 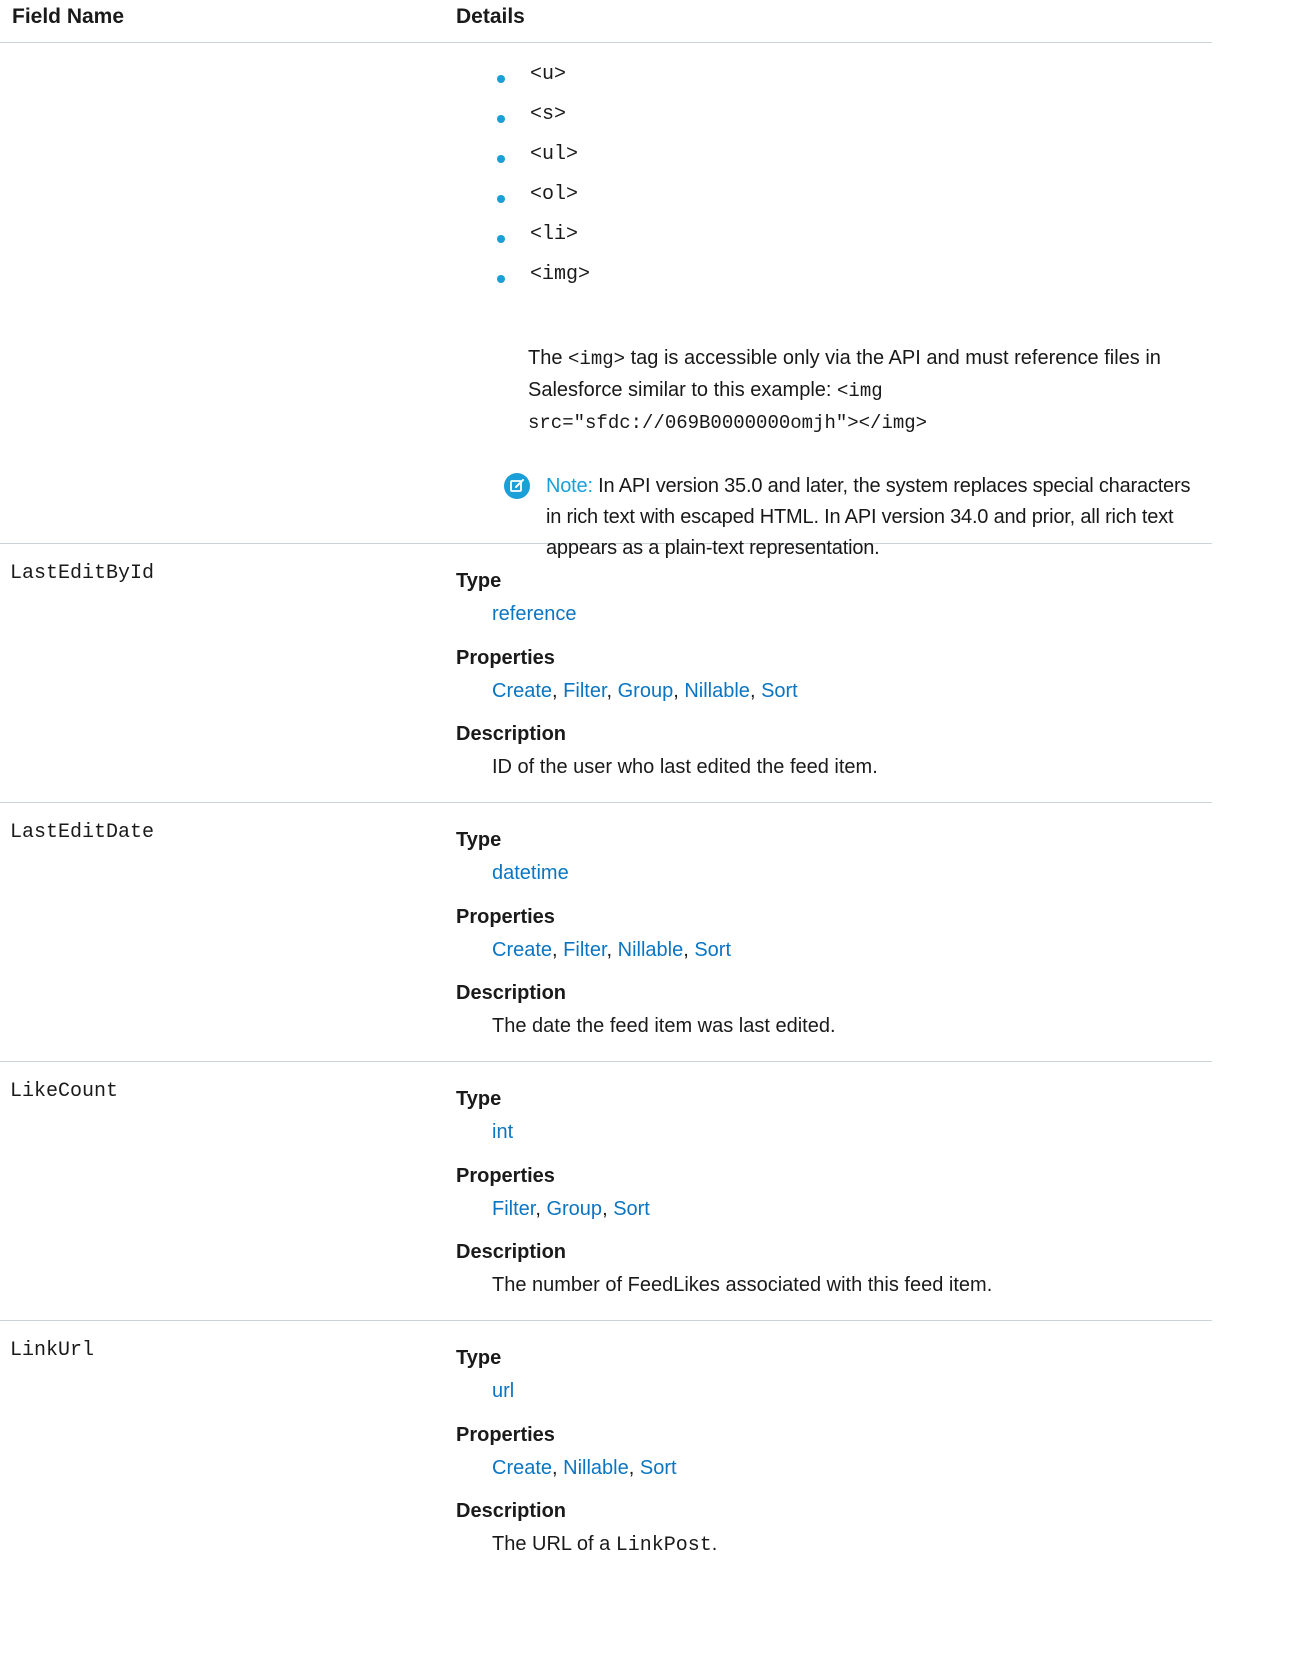 What do you see at coordinates (569, 486) in the screenshot?
I see `note-label: Note:` at bounding box center [569, 486].